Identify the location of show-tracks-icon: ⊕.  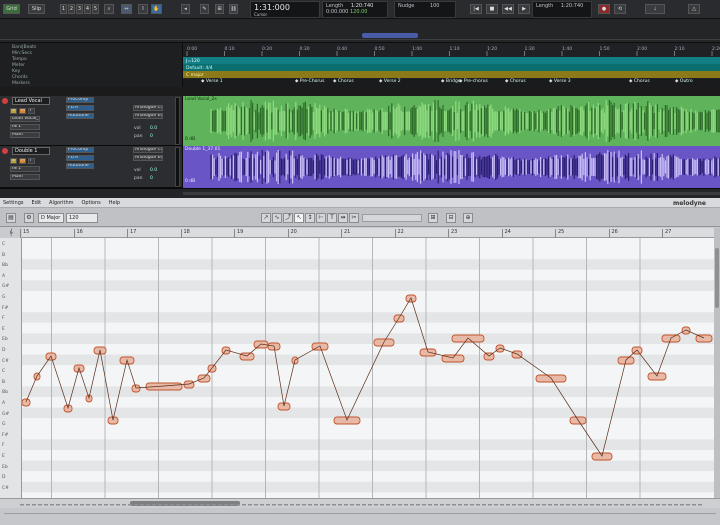
(468, 218).